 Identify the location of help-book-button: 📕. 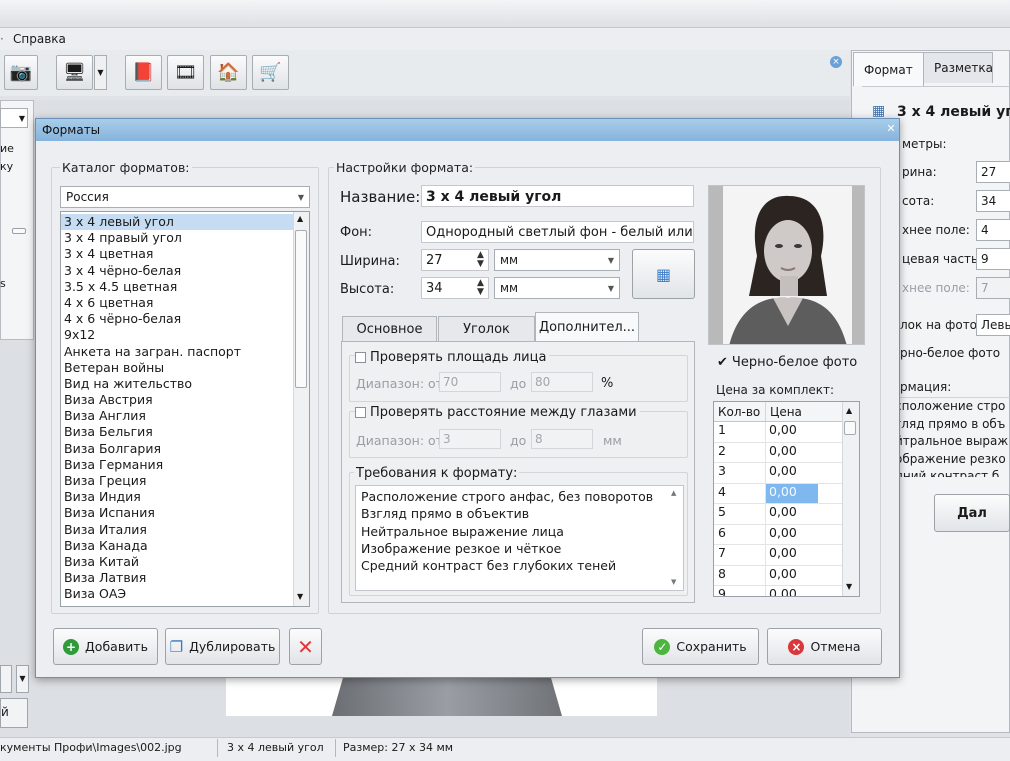
(143, 72).